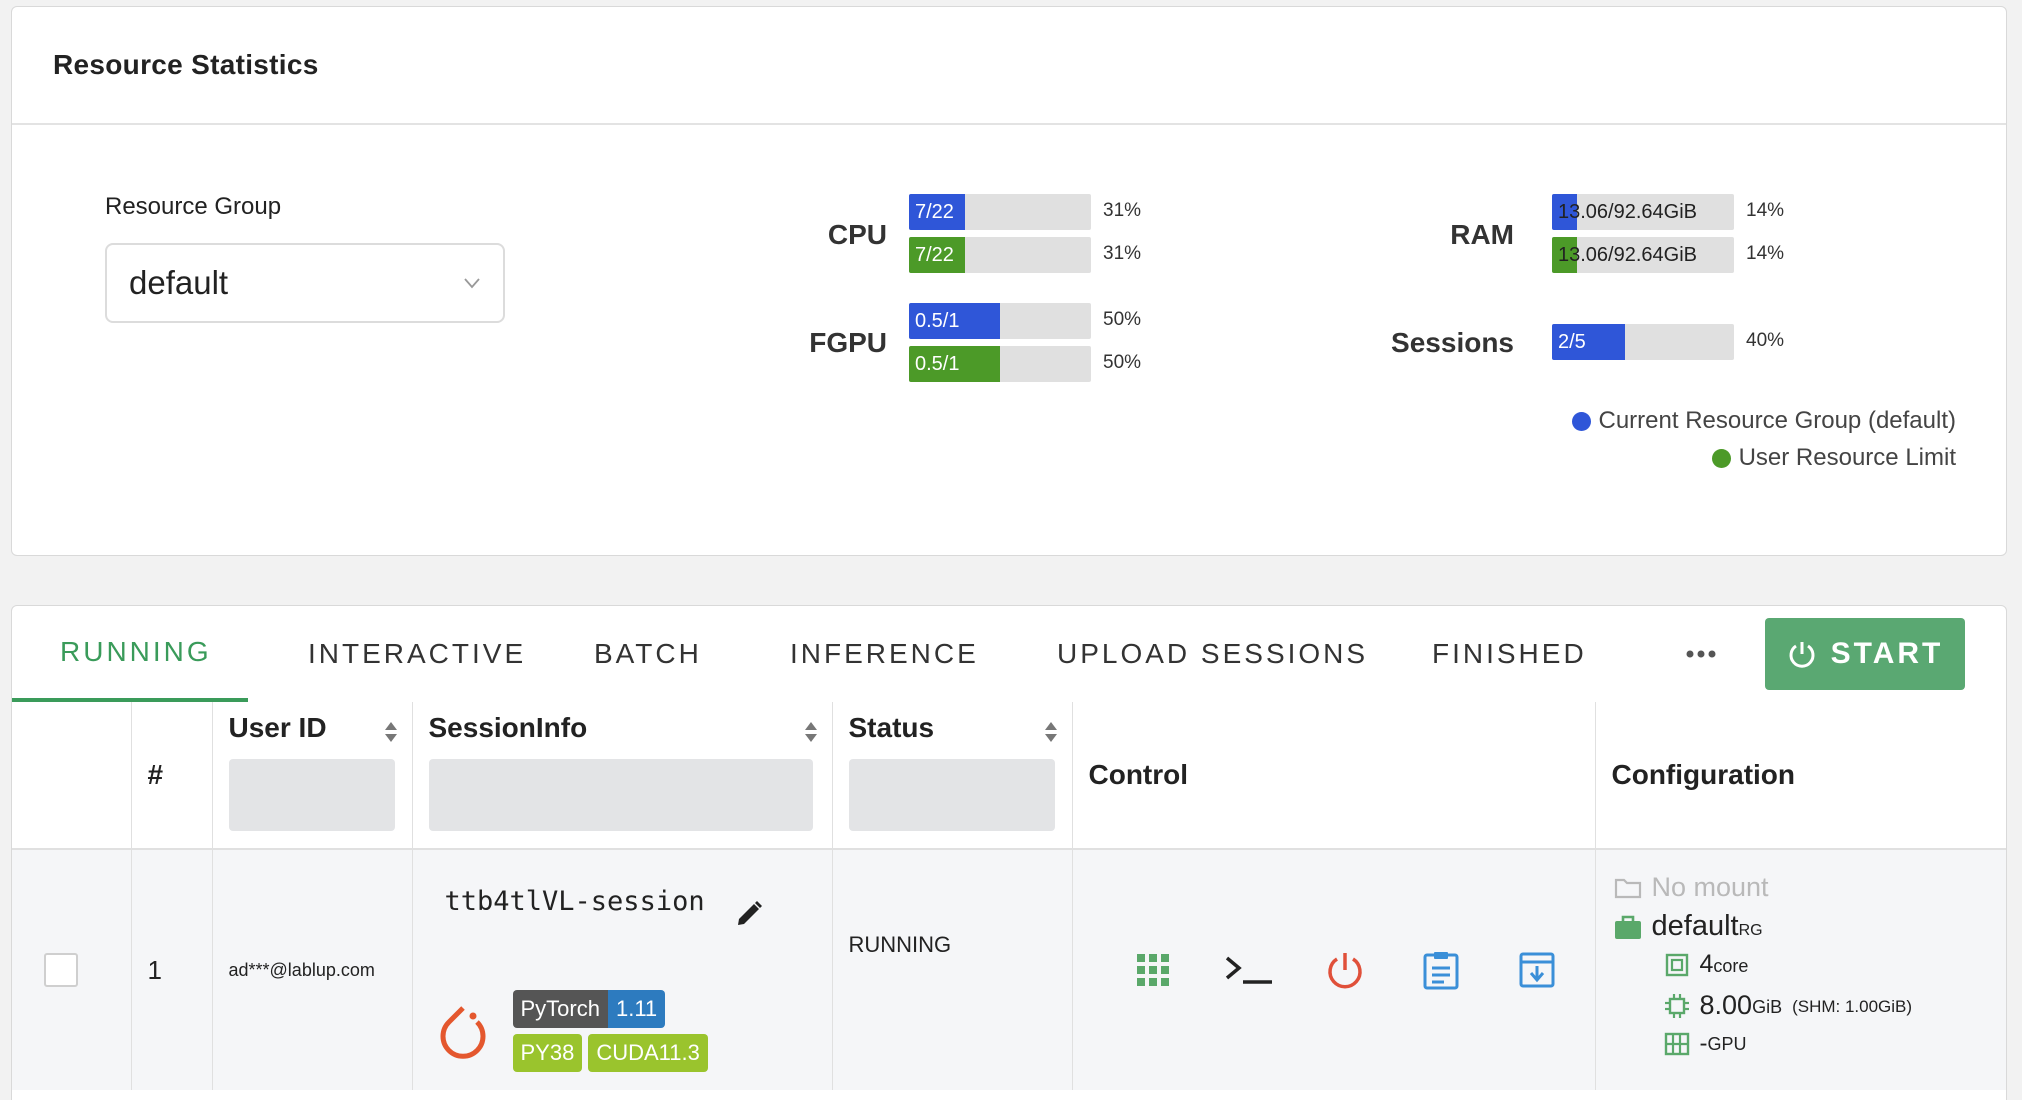 The height and width of the screenshot is (1100, 2022). I want to click on gpu-line: - GPU, so click(1705, 1044).